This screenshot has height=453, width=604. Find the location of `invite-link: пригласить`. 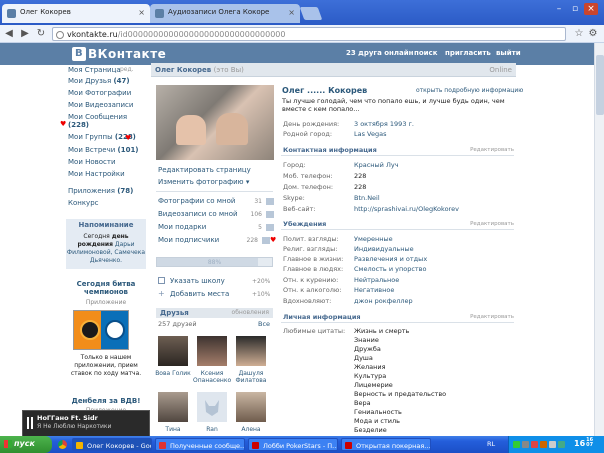

invite-link: пригласить is located at coordinates (468, 53).